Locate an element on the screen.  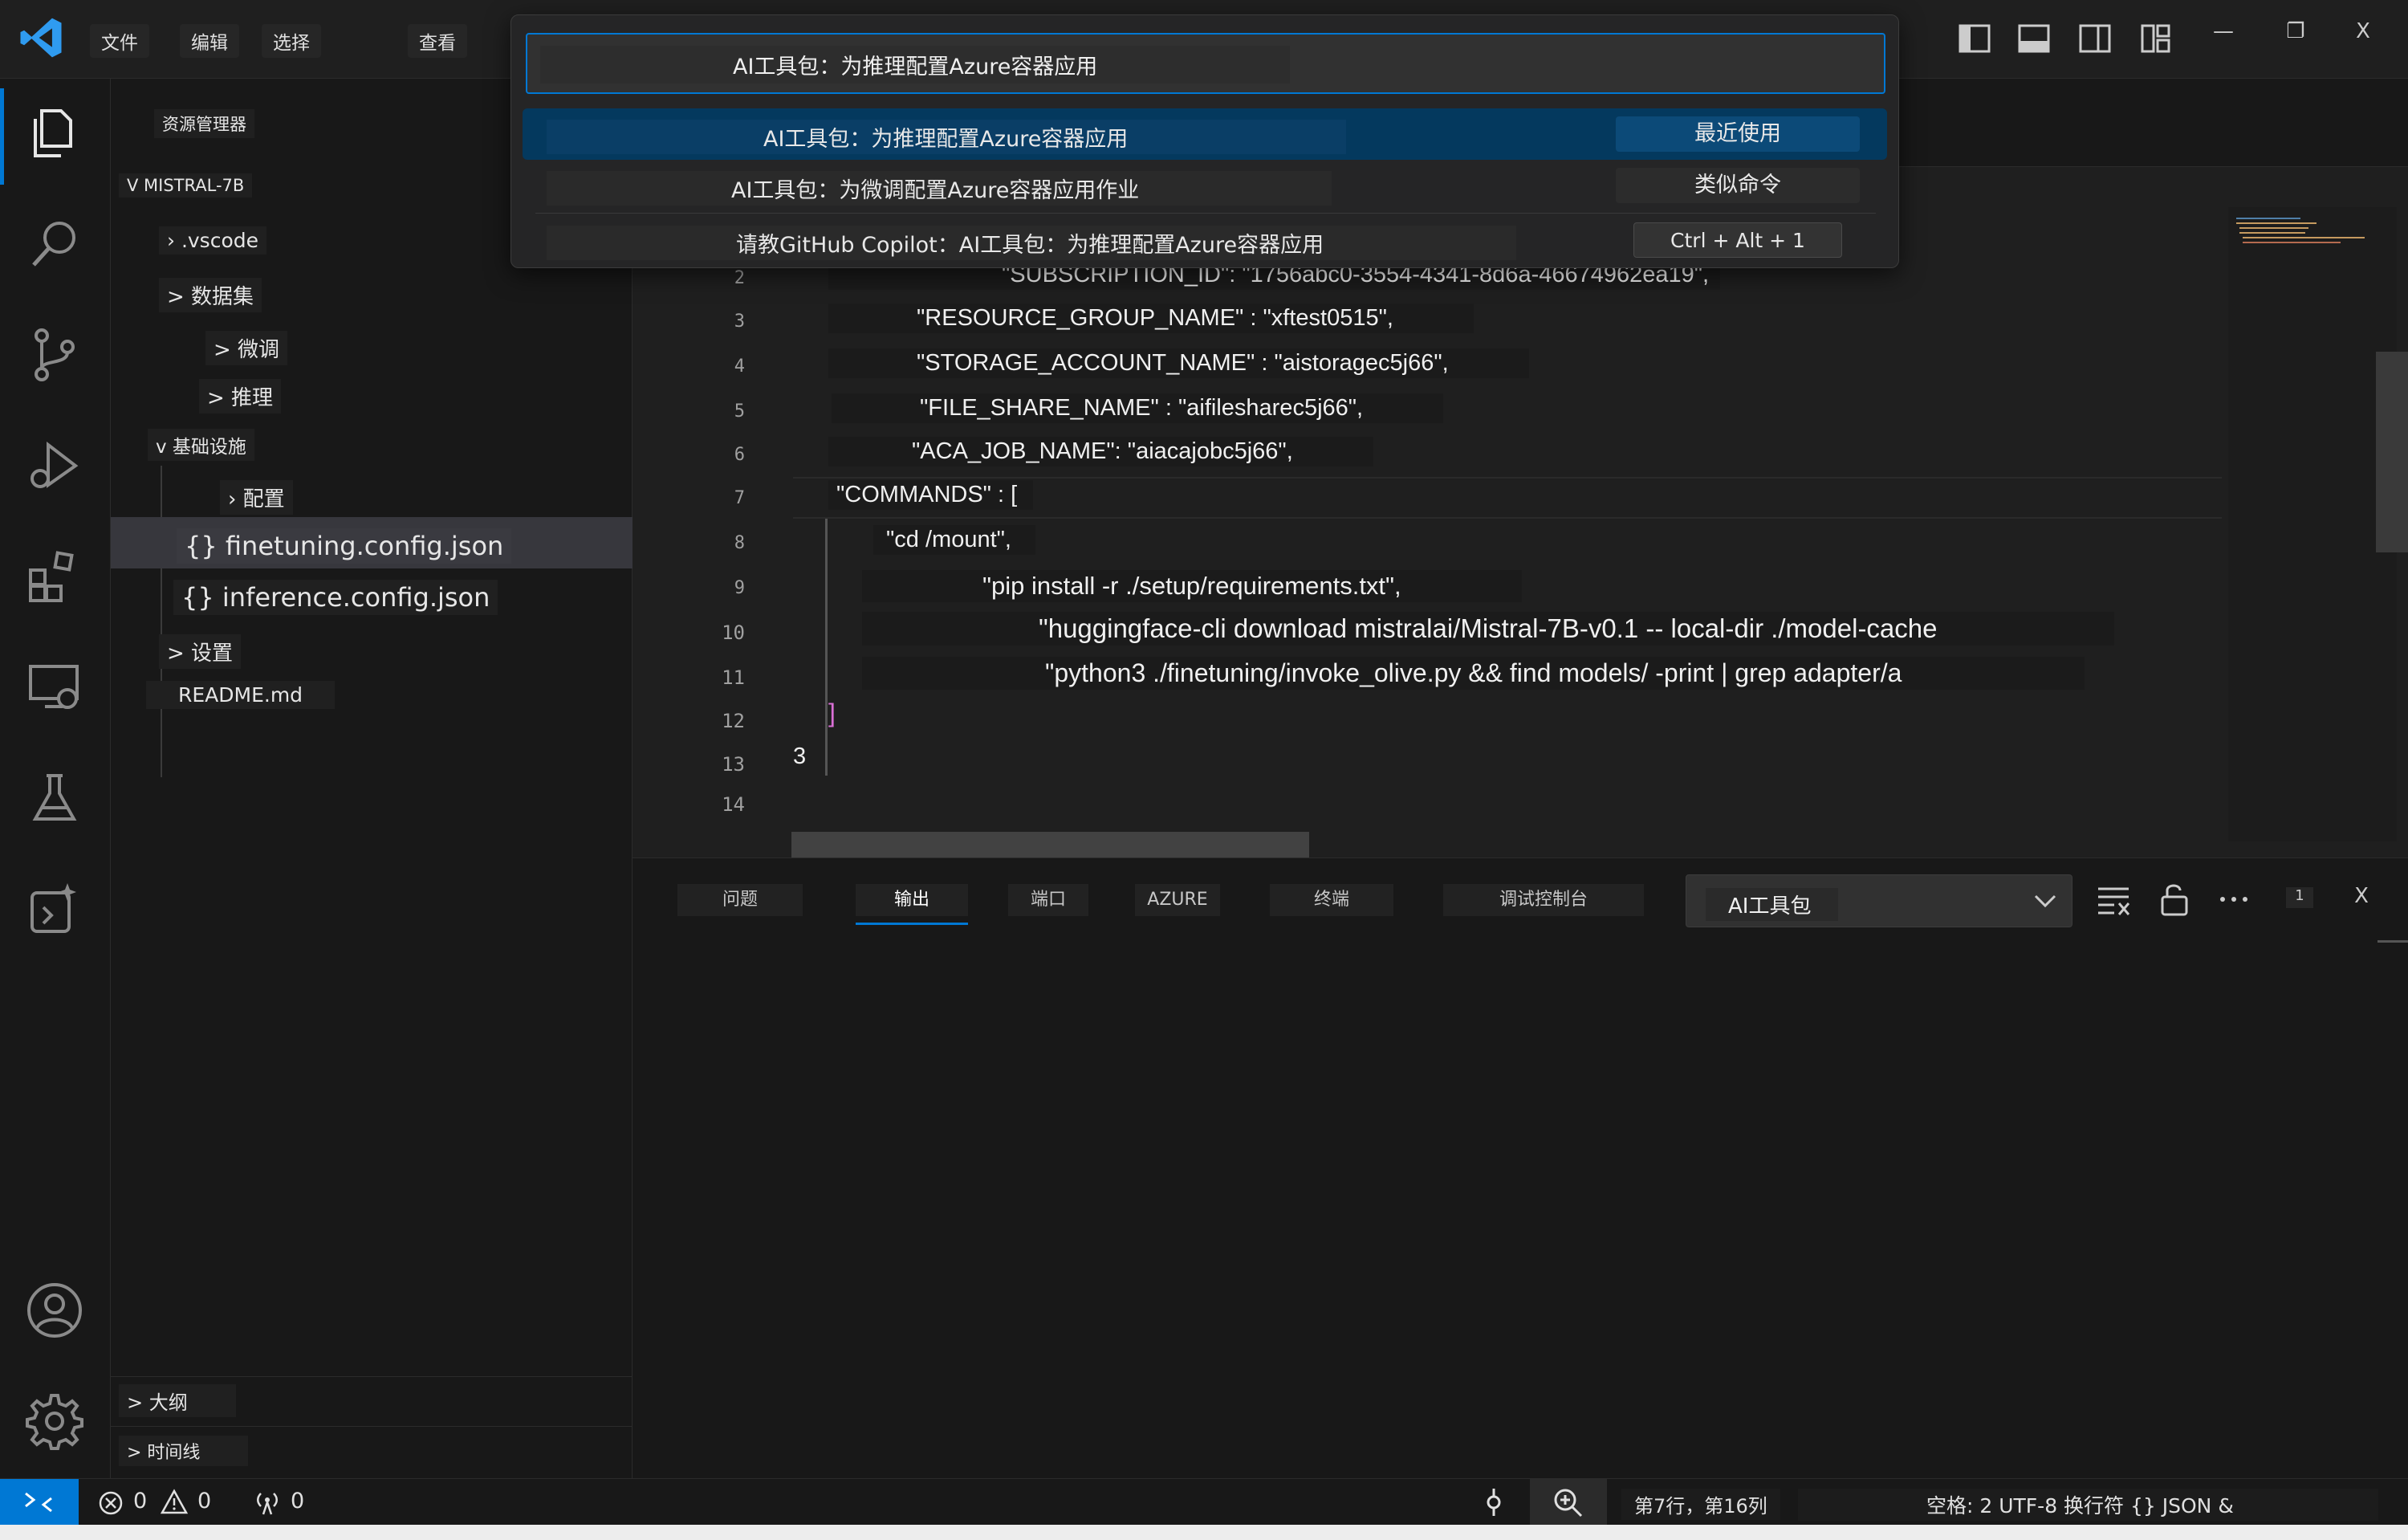
bracket-close: ] is located at coordinates (832, 713).